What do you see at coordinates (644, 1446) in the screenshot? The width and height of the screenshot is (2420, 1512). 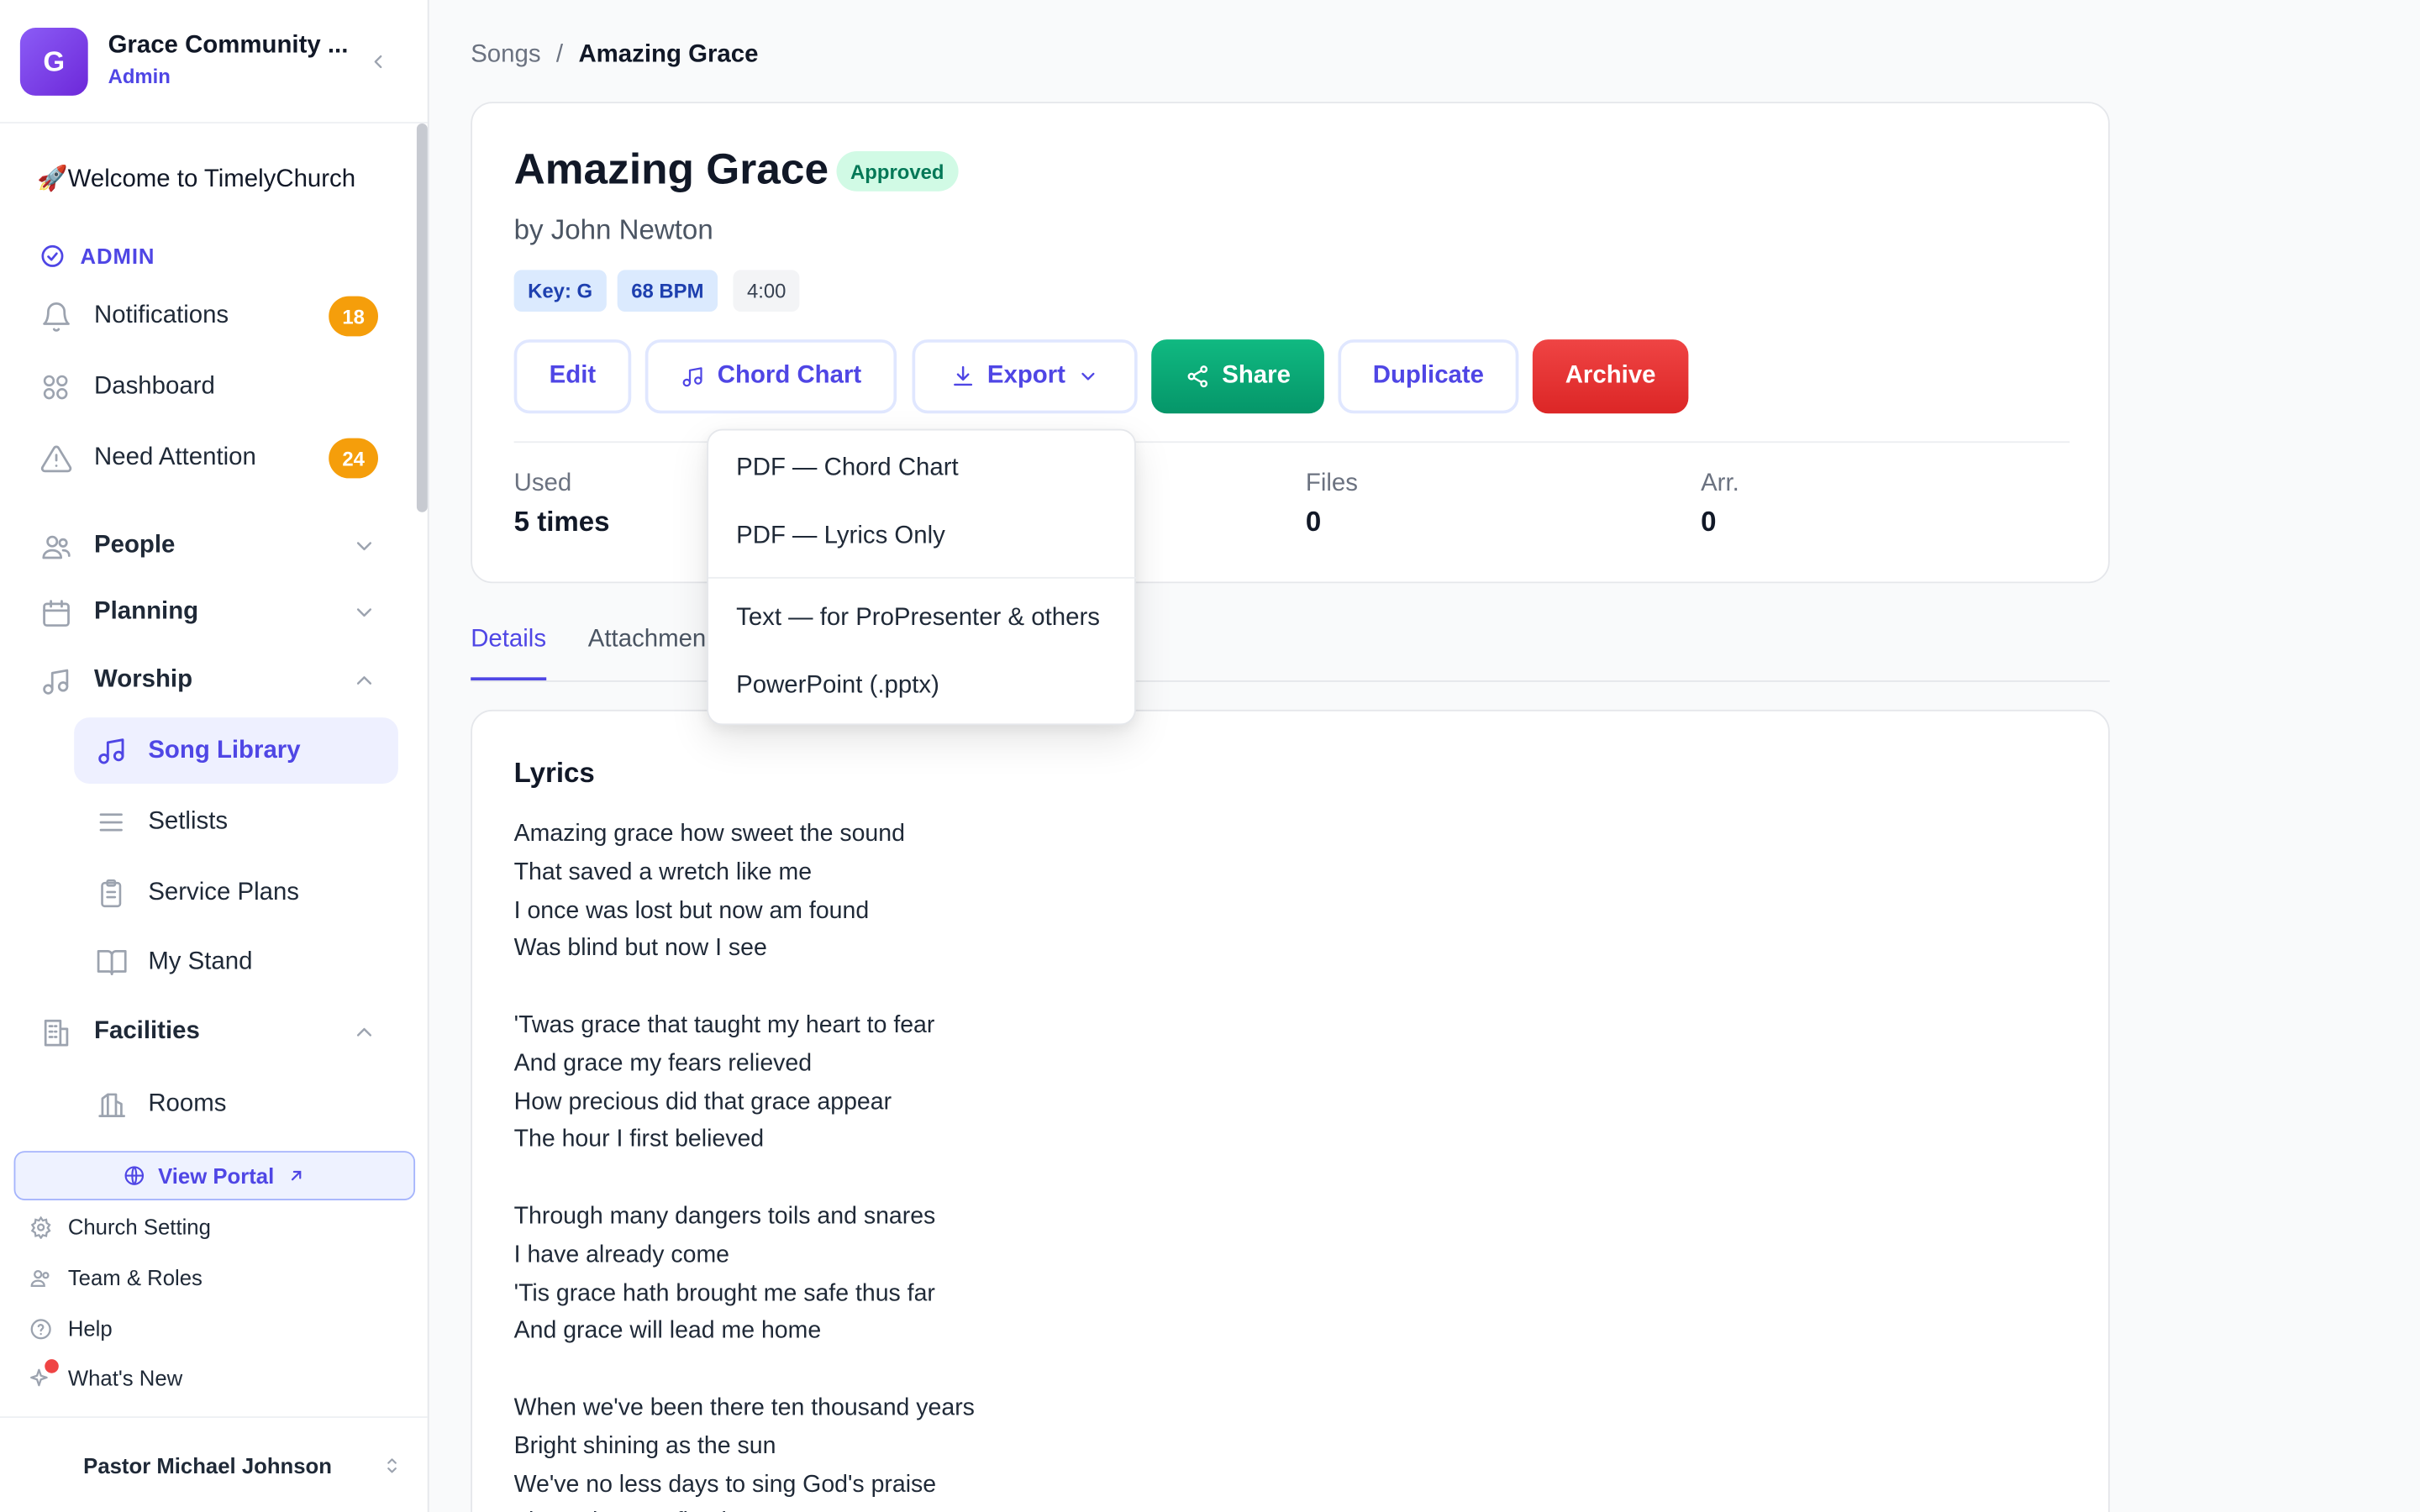 I see `lyric-line: Bright shining as the sun` at bounding box center [644, 1446].